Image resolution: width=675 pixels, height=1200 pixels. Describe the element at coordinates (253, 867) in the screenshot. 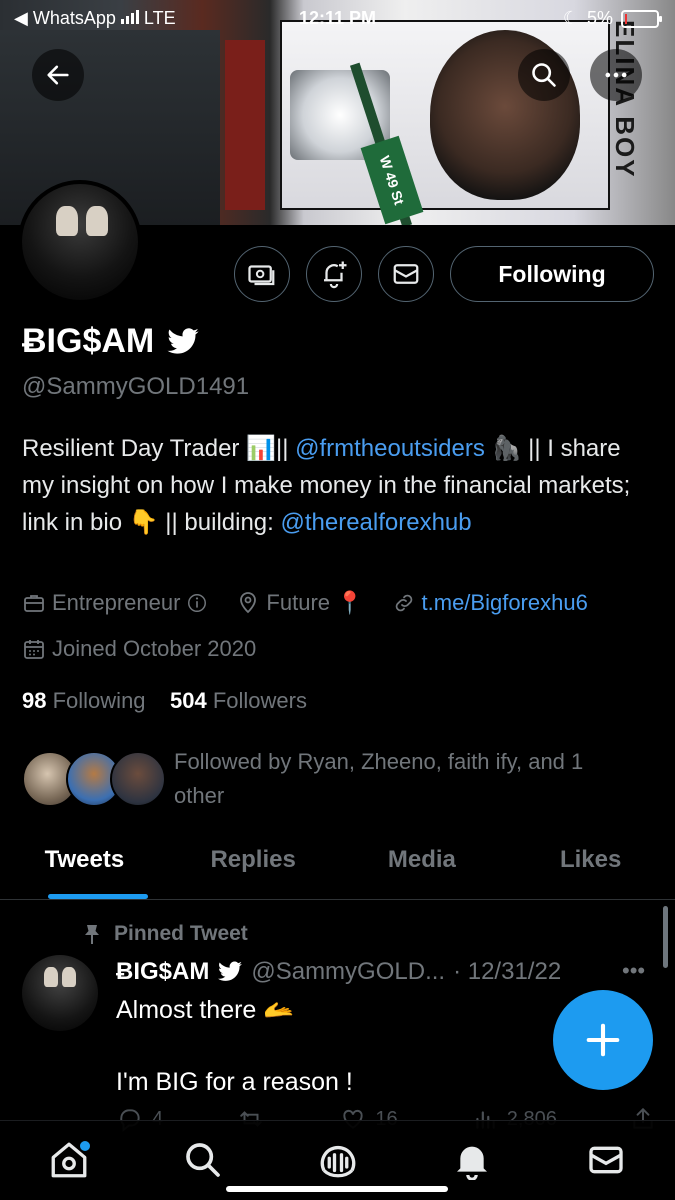

I see `tab-replies: Replies` at that location.